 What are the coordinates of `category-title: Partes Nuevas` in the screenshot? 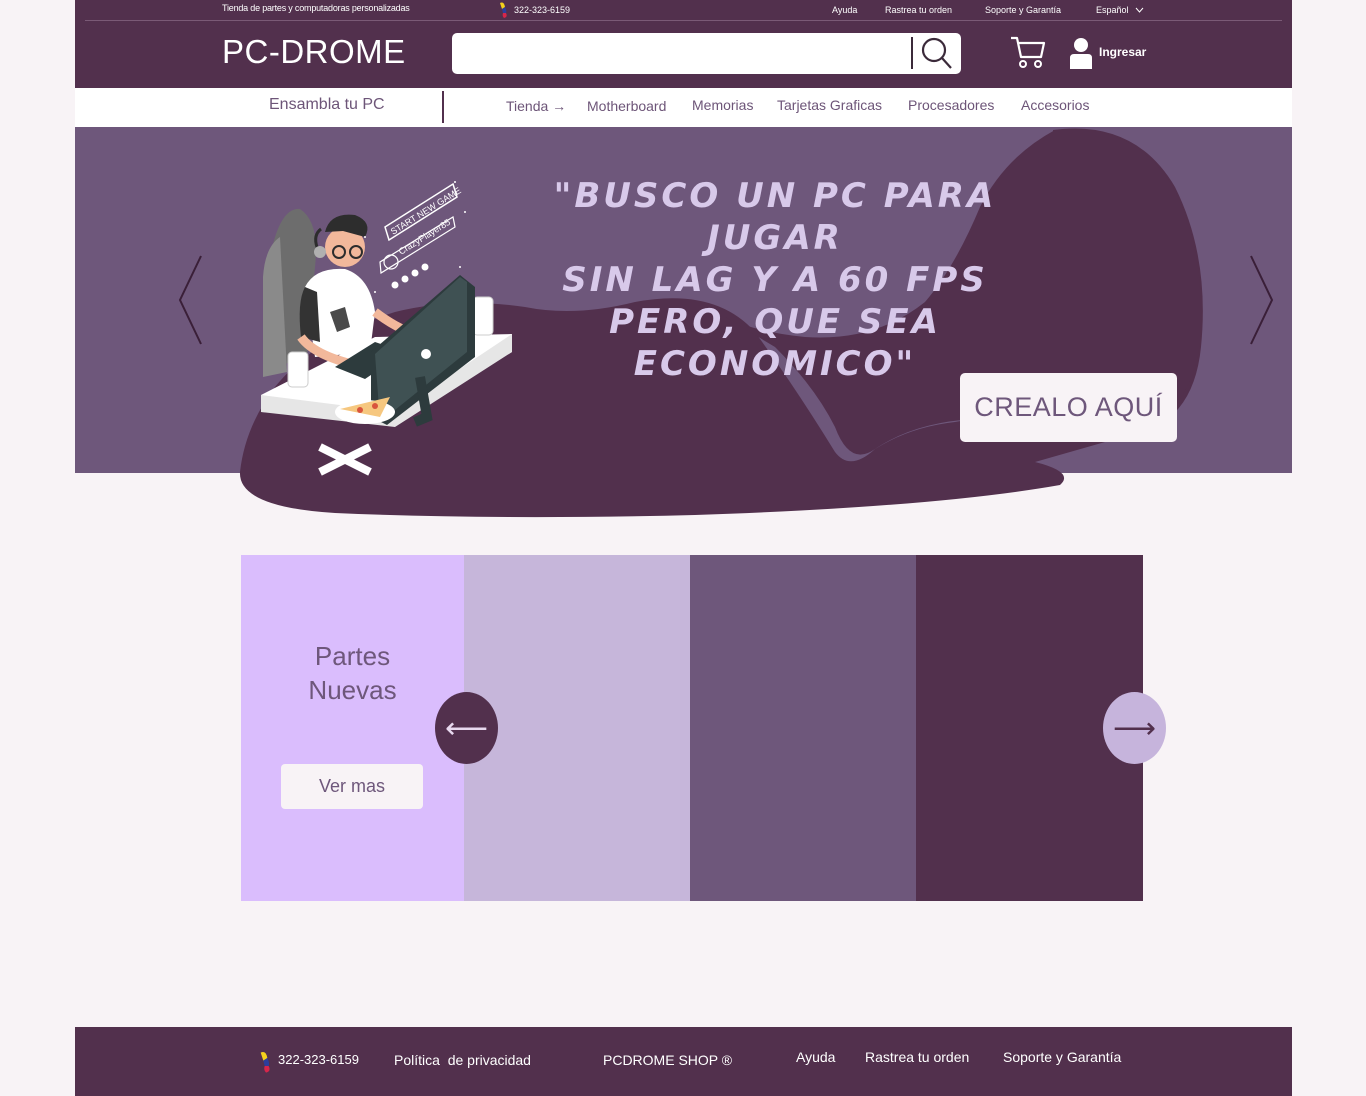 It's located at (352, 673).